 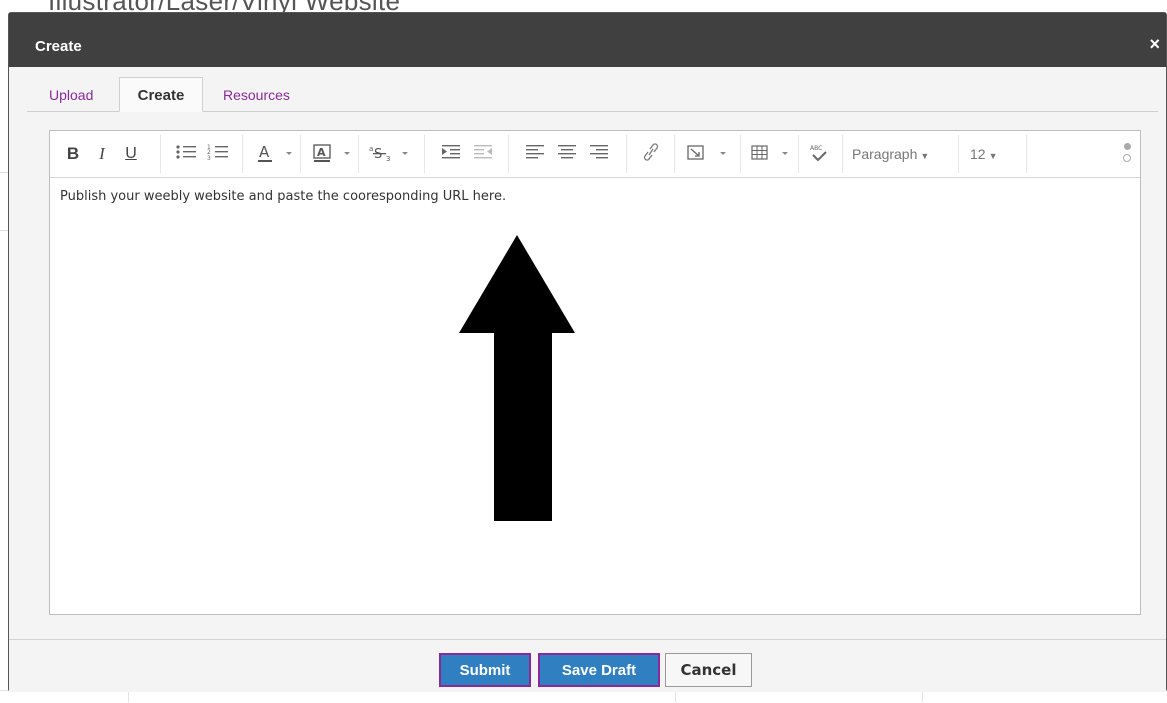 I want to click on tab-resources: Resources, so click(x=256, y=94).